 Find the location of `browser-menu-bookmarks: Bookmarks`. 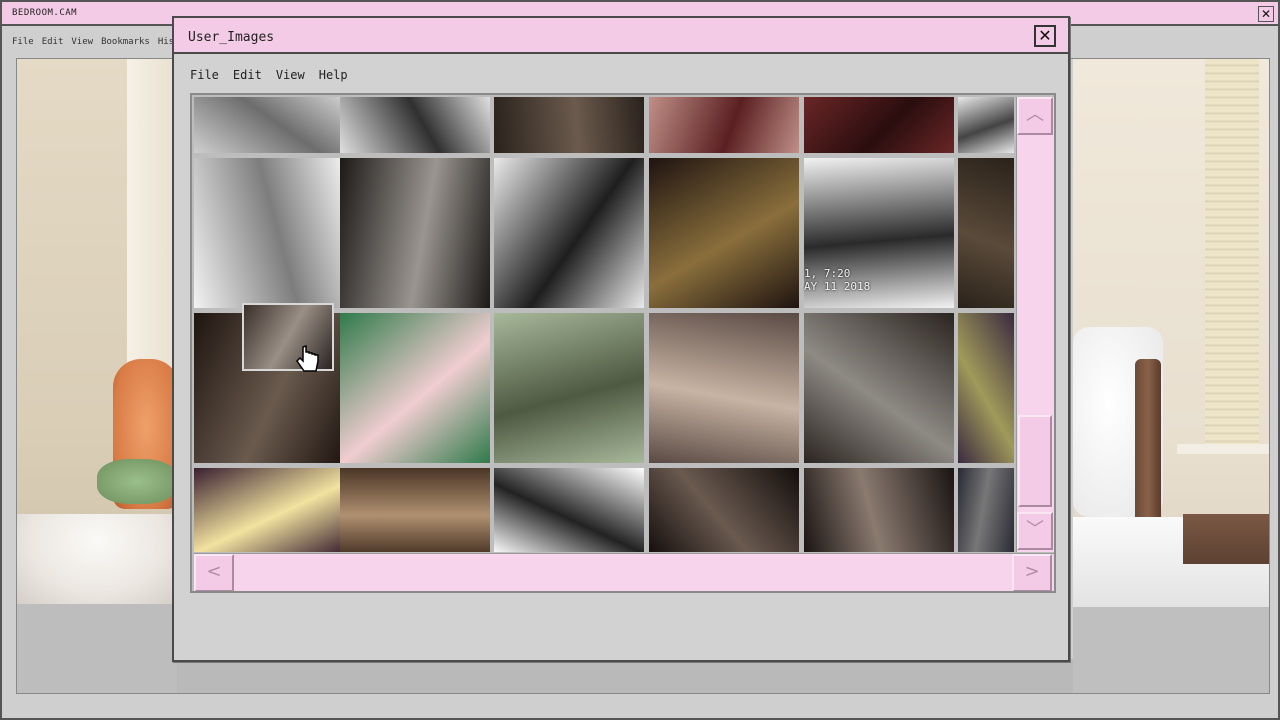

browser-menu-bookmarks: Bookmarks is located at coordinates (125, 42).